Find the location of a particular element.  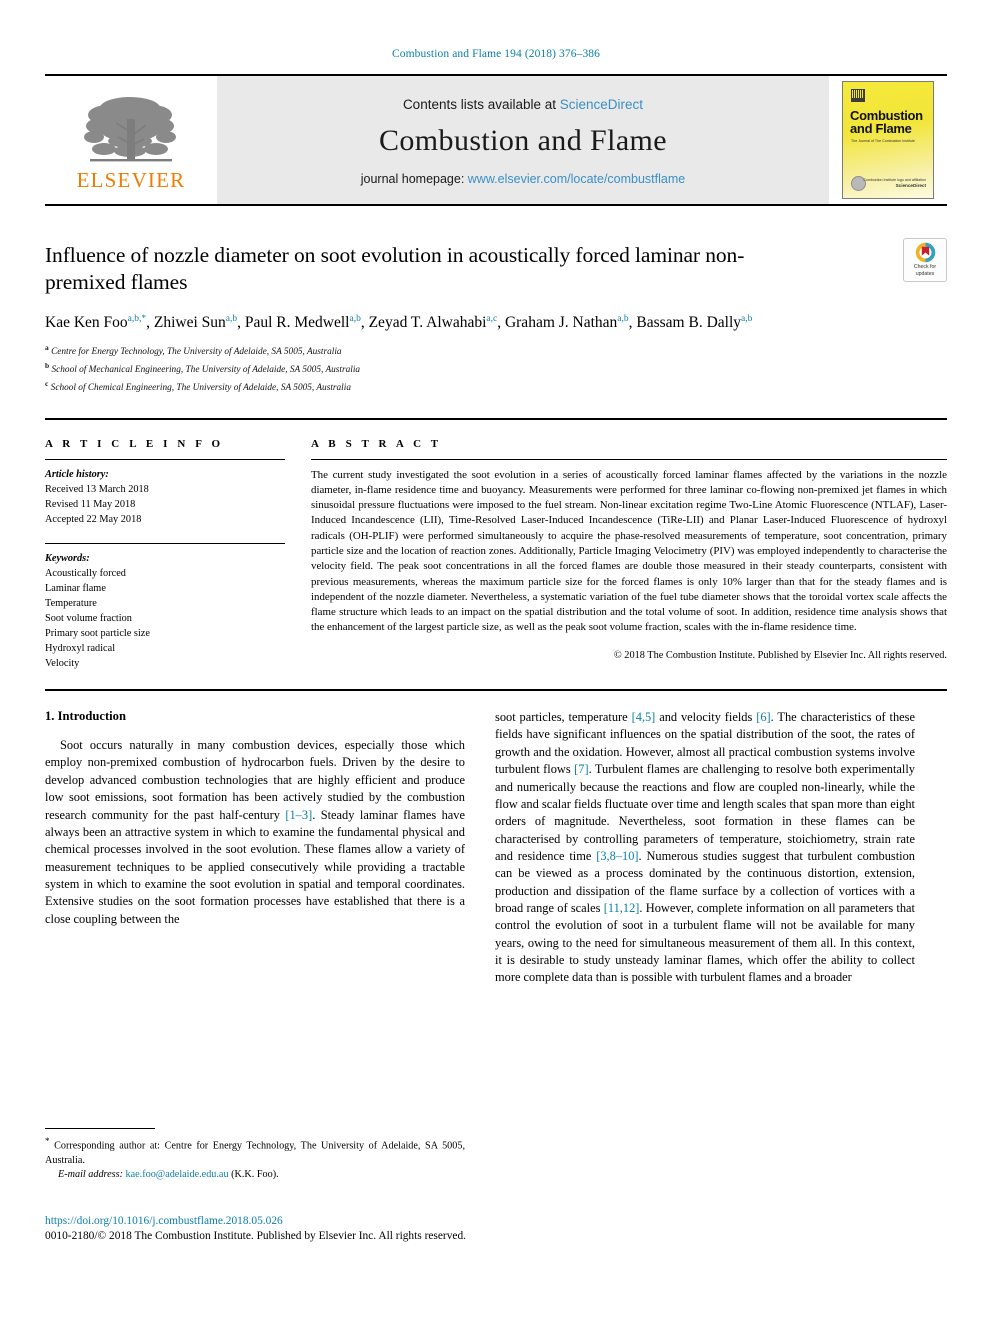

cover-title: Combustion and Flame is located at coordinates (886, 122).